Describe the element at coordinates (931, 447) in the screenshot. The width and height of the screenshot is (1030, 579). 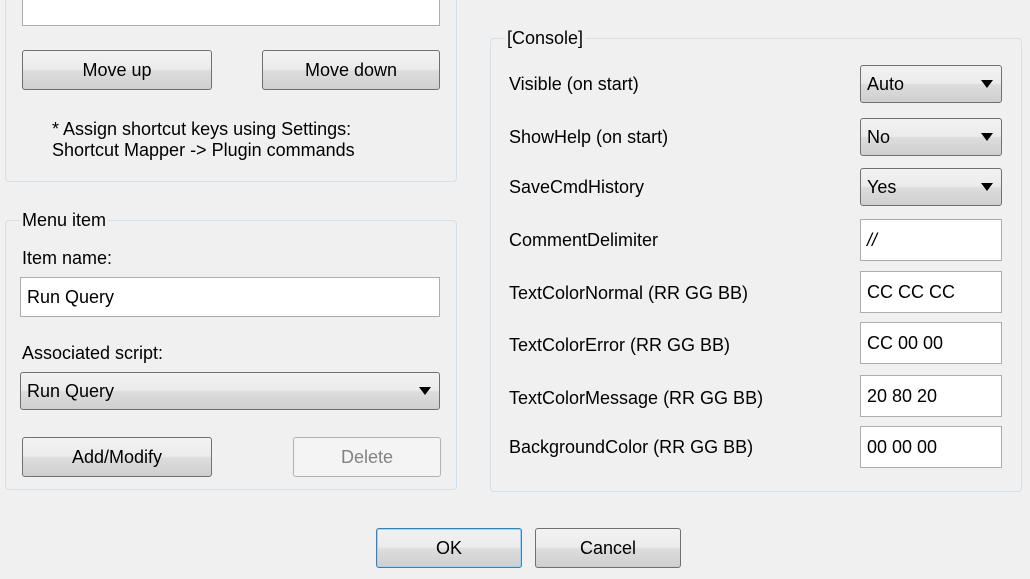
I see `backgroundcolor-input: 00 00 00` at that location.